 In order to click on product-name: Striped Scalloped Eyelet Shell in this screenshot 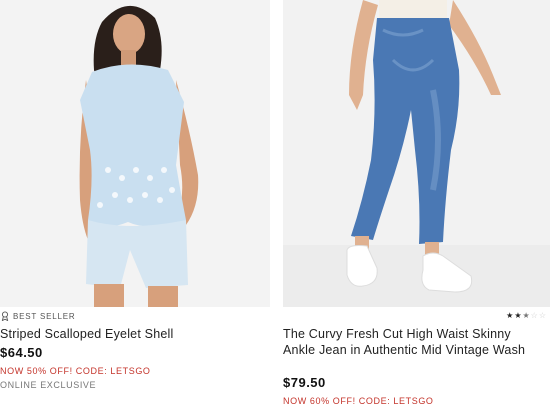, I will do `click(86, 334)`.